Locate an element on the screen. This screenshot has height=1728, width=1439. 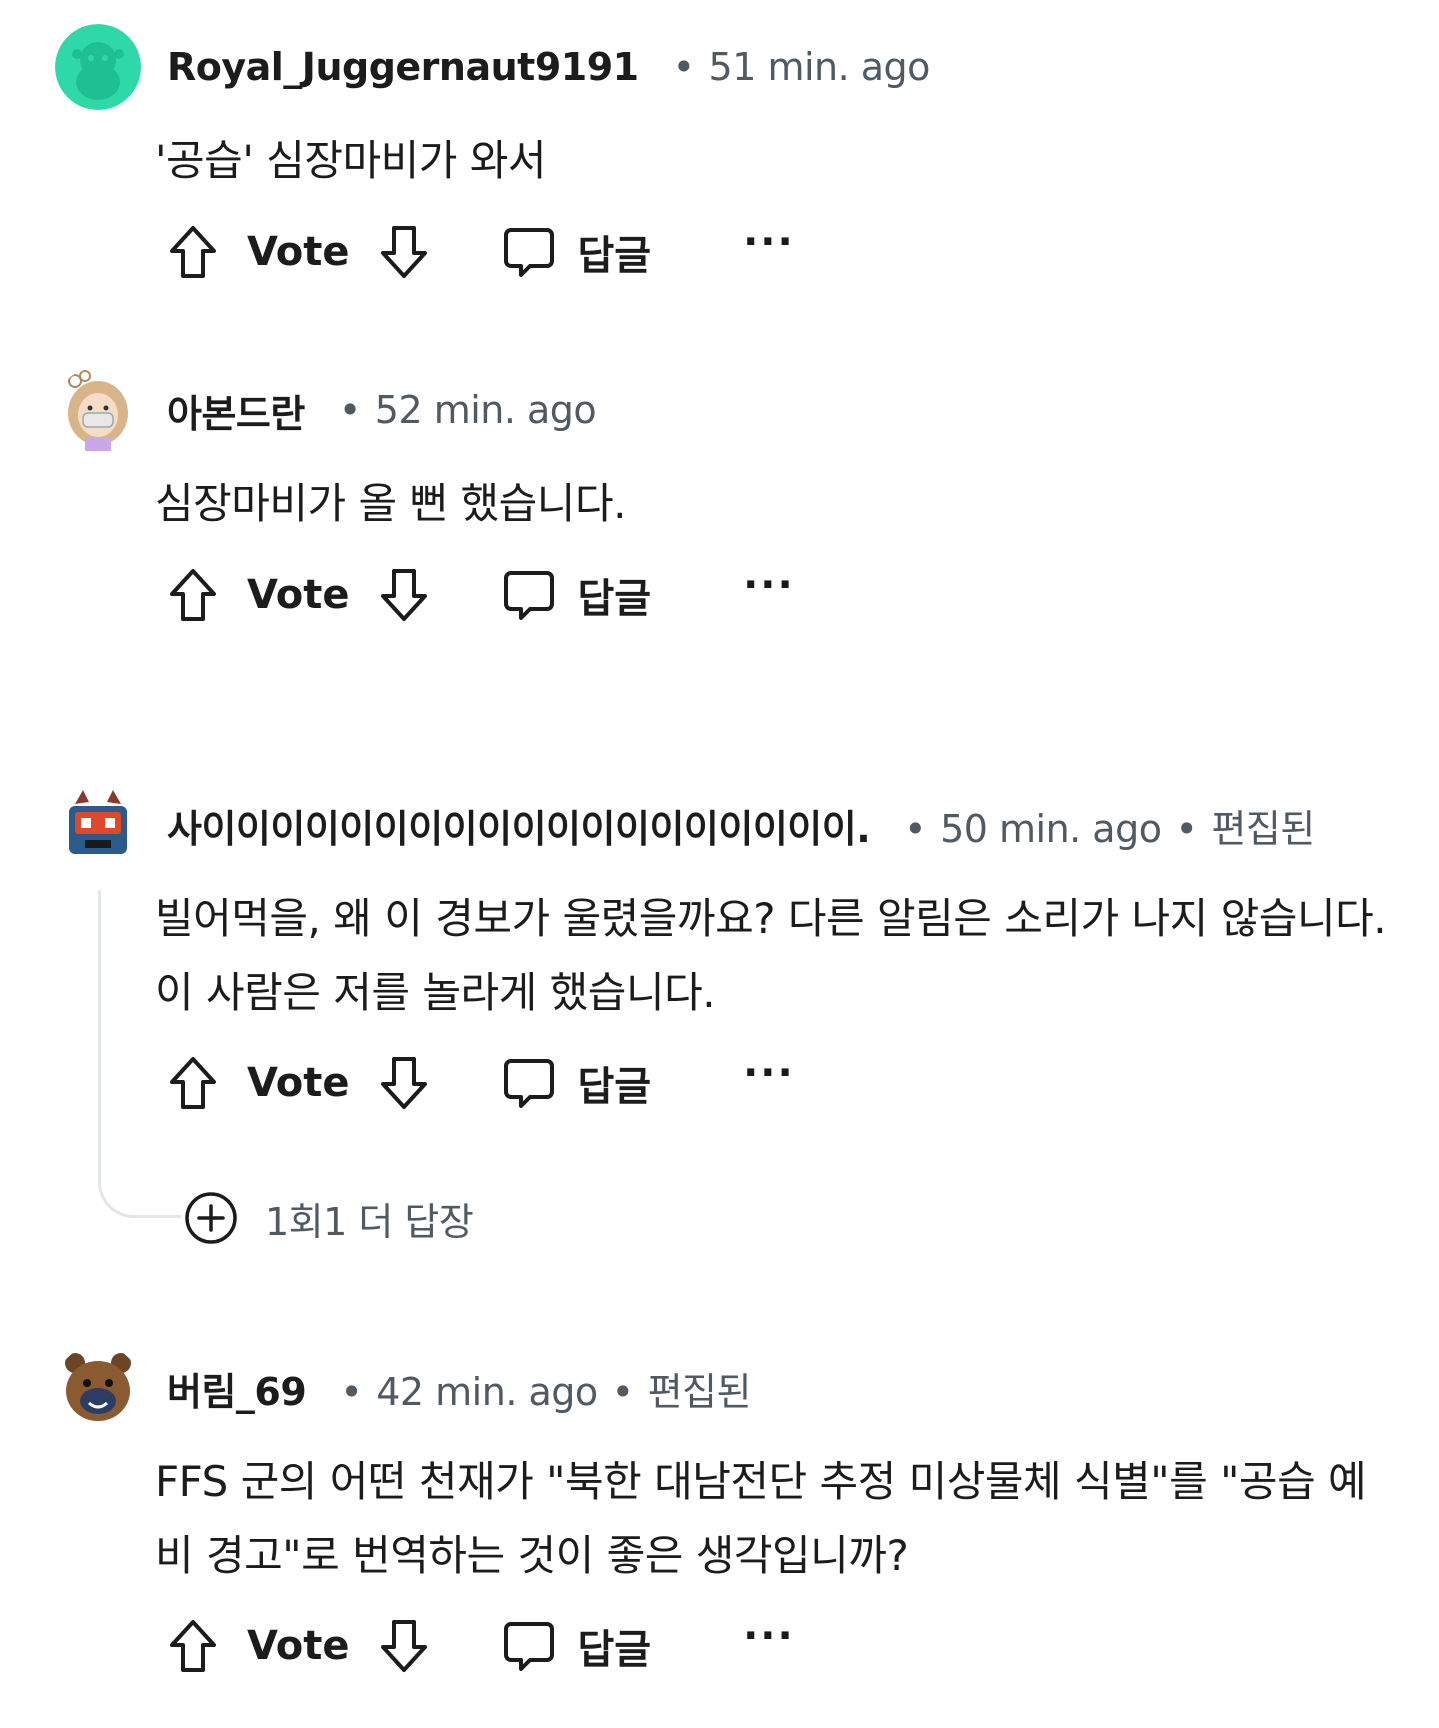
comment-username: Royal_Juggernaut9191 is located at coordinates (403, 67).